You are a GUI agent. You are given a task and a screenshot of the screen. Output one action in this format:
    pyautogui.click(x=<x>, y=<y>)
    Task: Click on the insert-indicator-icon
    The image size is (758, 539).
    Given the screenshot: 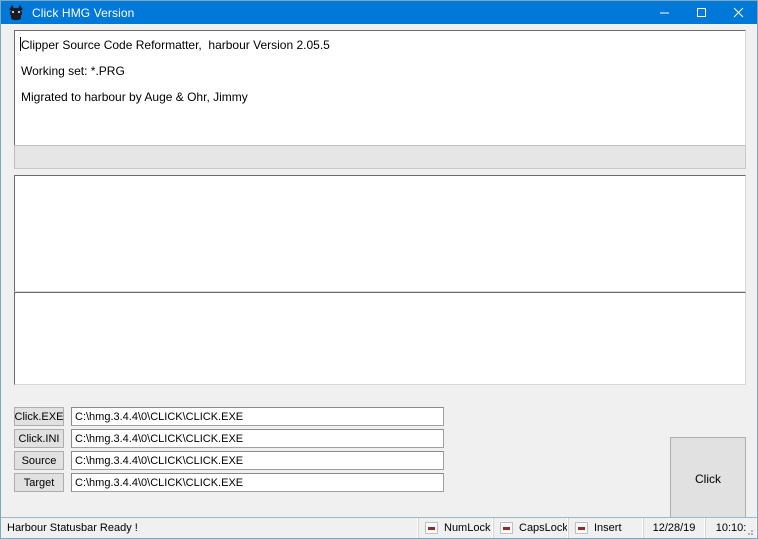 What is the action you would take?
    pyautogui.click(x=581, y=528)
    